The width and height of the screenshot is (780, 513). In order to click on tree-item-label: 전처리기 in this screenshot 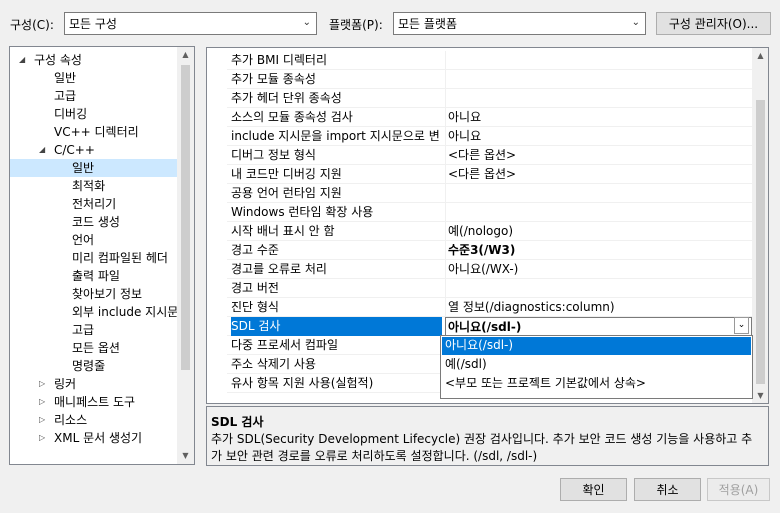, I will do `click(94, 204)`.